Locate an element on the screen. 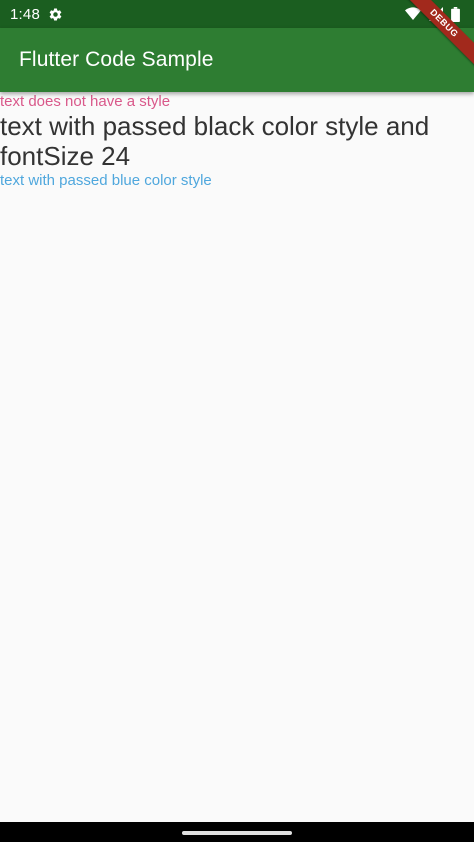 Image resolution: width=474 pixels, height=842 pixels. status-icons is located at coordinates (432, 14).